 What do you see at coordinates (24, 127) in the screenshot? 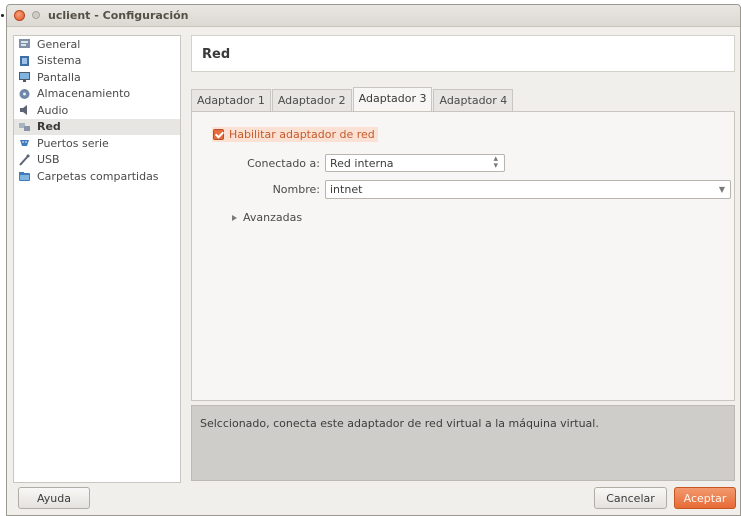
I see `network-icon` at bounding box center [24, 127].